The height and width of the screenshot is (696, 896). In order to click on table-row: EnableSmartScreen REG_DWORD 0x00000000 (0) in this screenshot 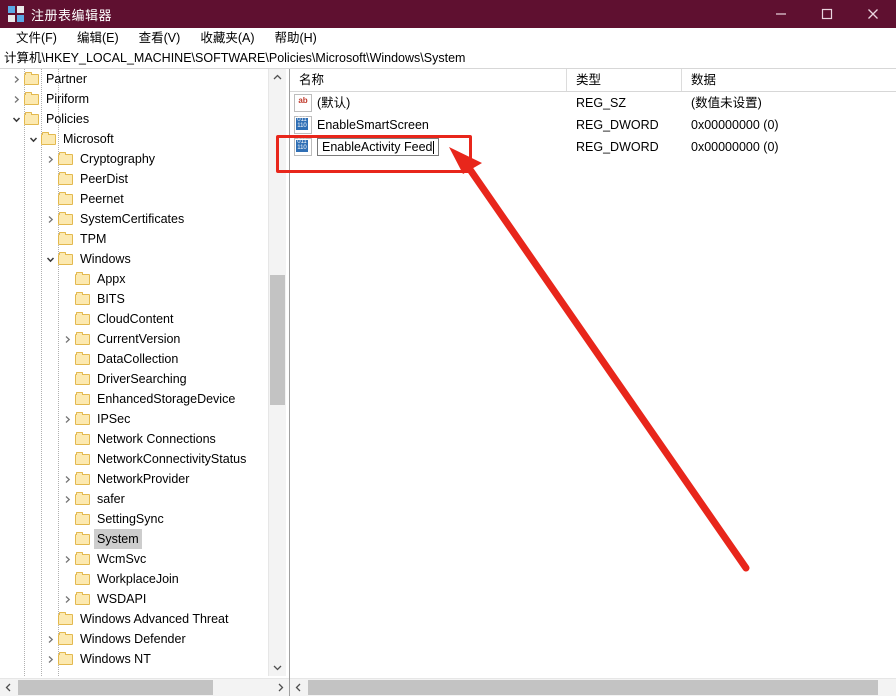, I will do `click(593, 125)`.